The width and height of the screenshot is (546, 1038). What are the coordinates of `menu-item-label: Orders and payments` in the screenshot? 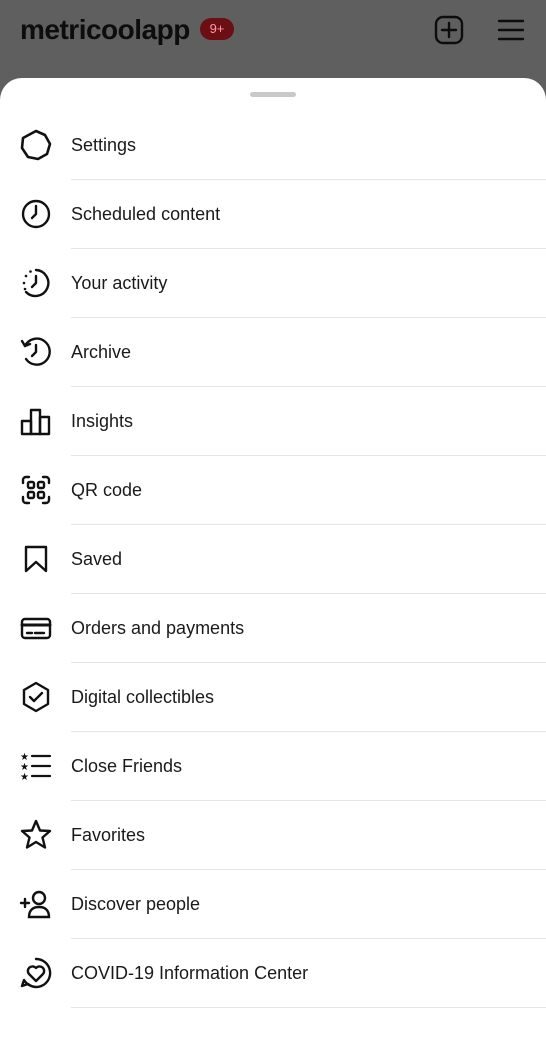 It's located at (158, 628).